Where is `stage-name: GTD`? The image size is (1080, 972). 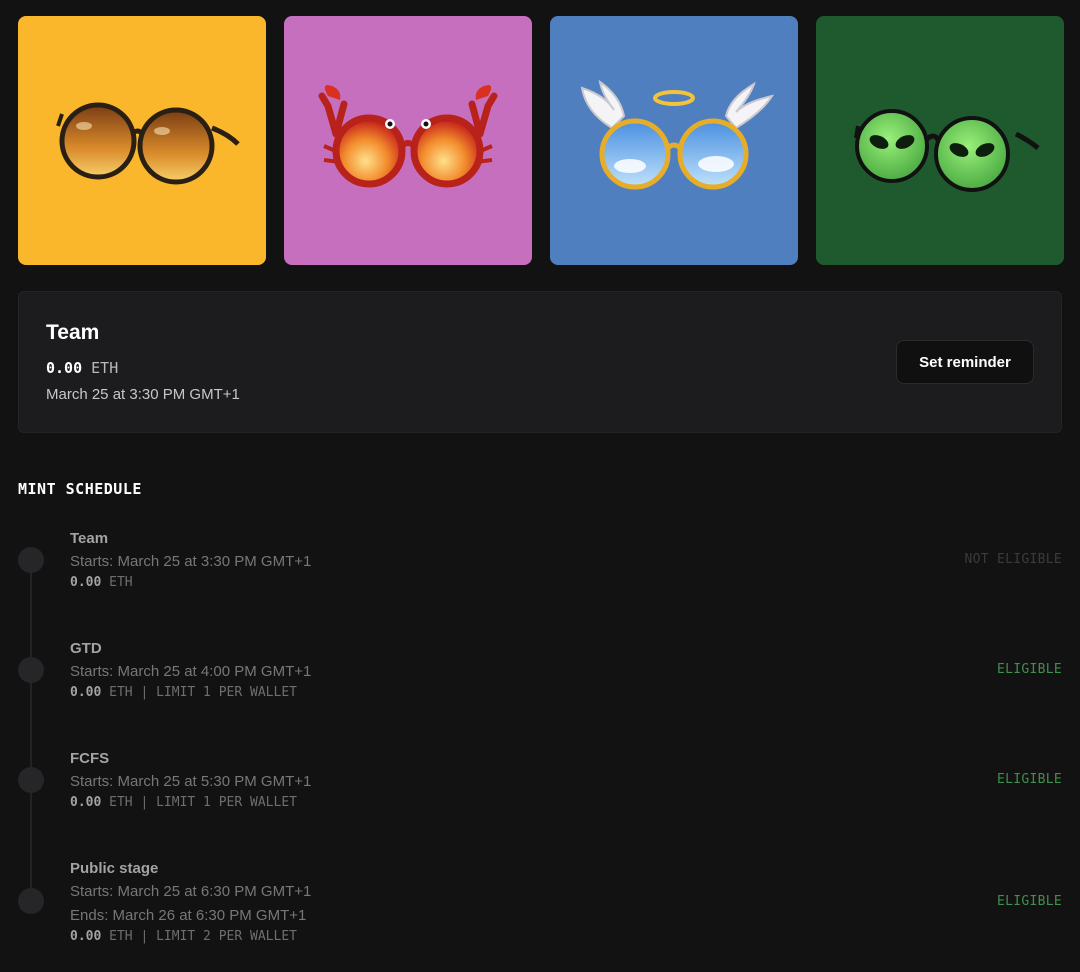
stage-name: GTD is located at coordinates (86, 648).